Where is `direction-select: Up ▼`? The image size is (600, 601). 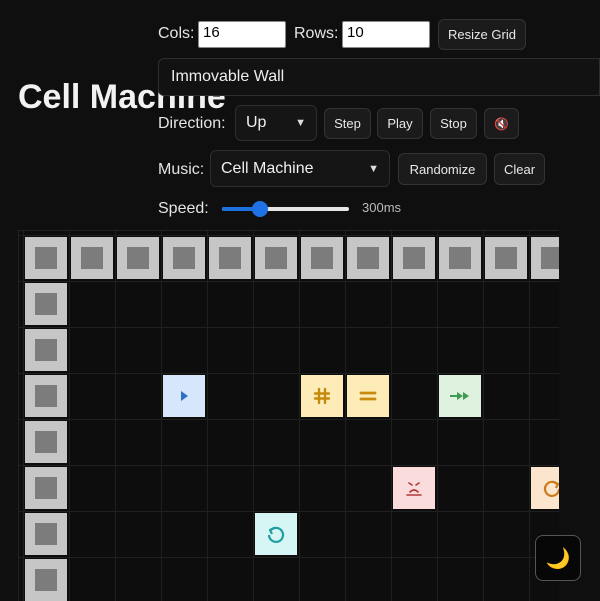 direction-select: Up ▼ is located at coordinates (276, 123).